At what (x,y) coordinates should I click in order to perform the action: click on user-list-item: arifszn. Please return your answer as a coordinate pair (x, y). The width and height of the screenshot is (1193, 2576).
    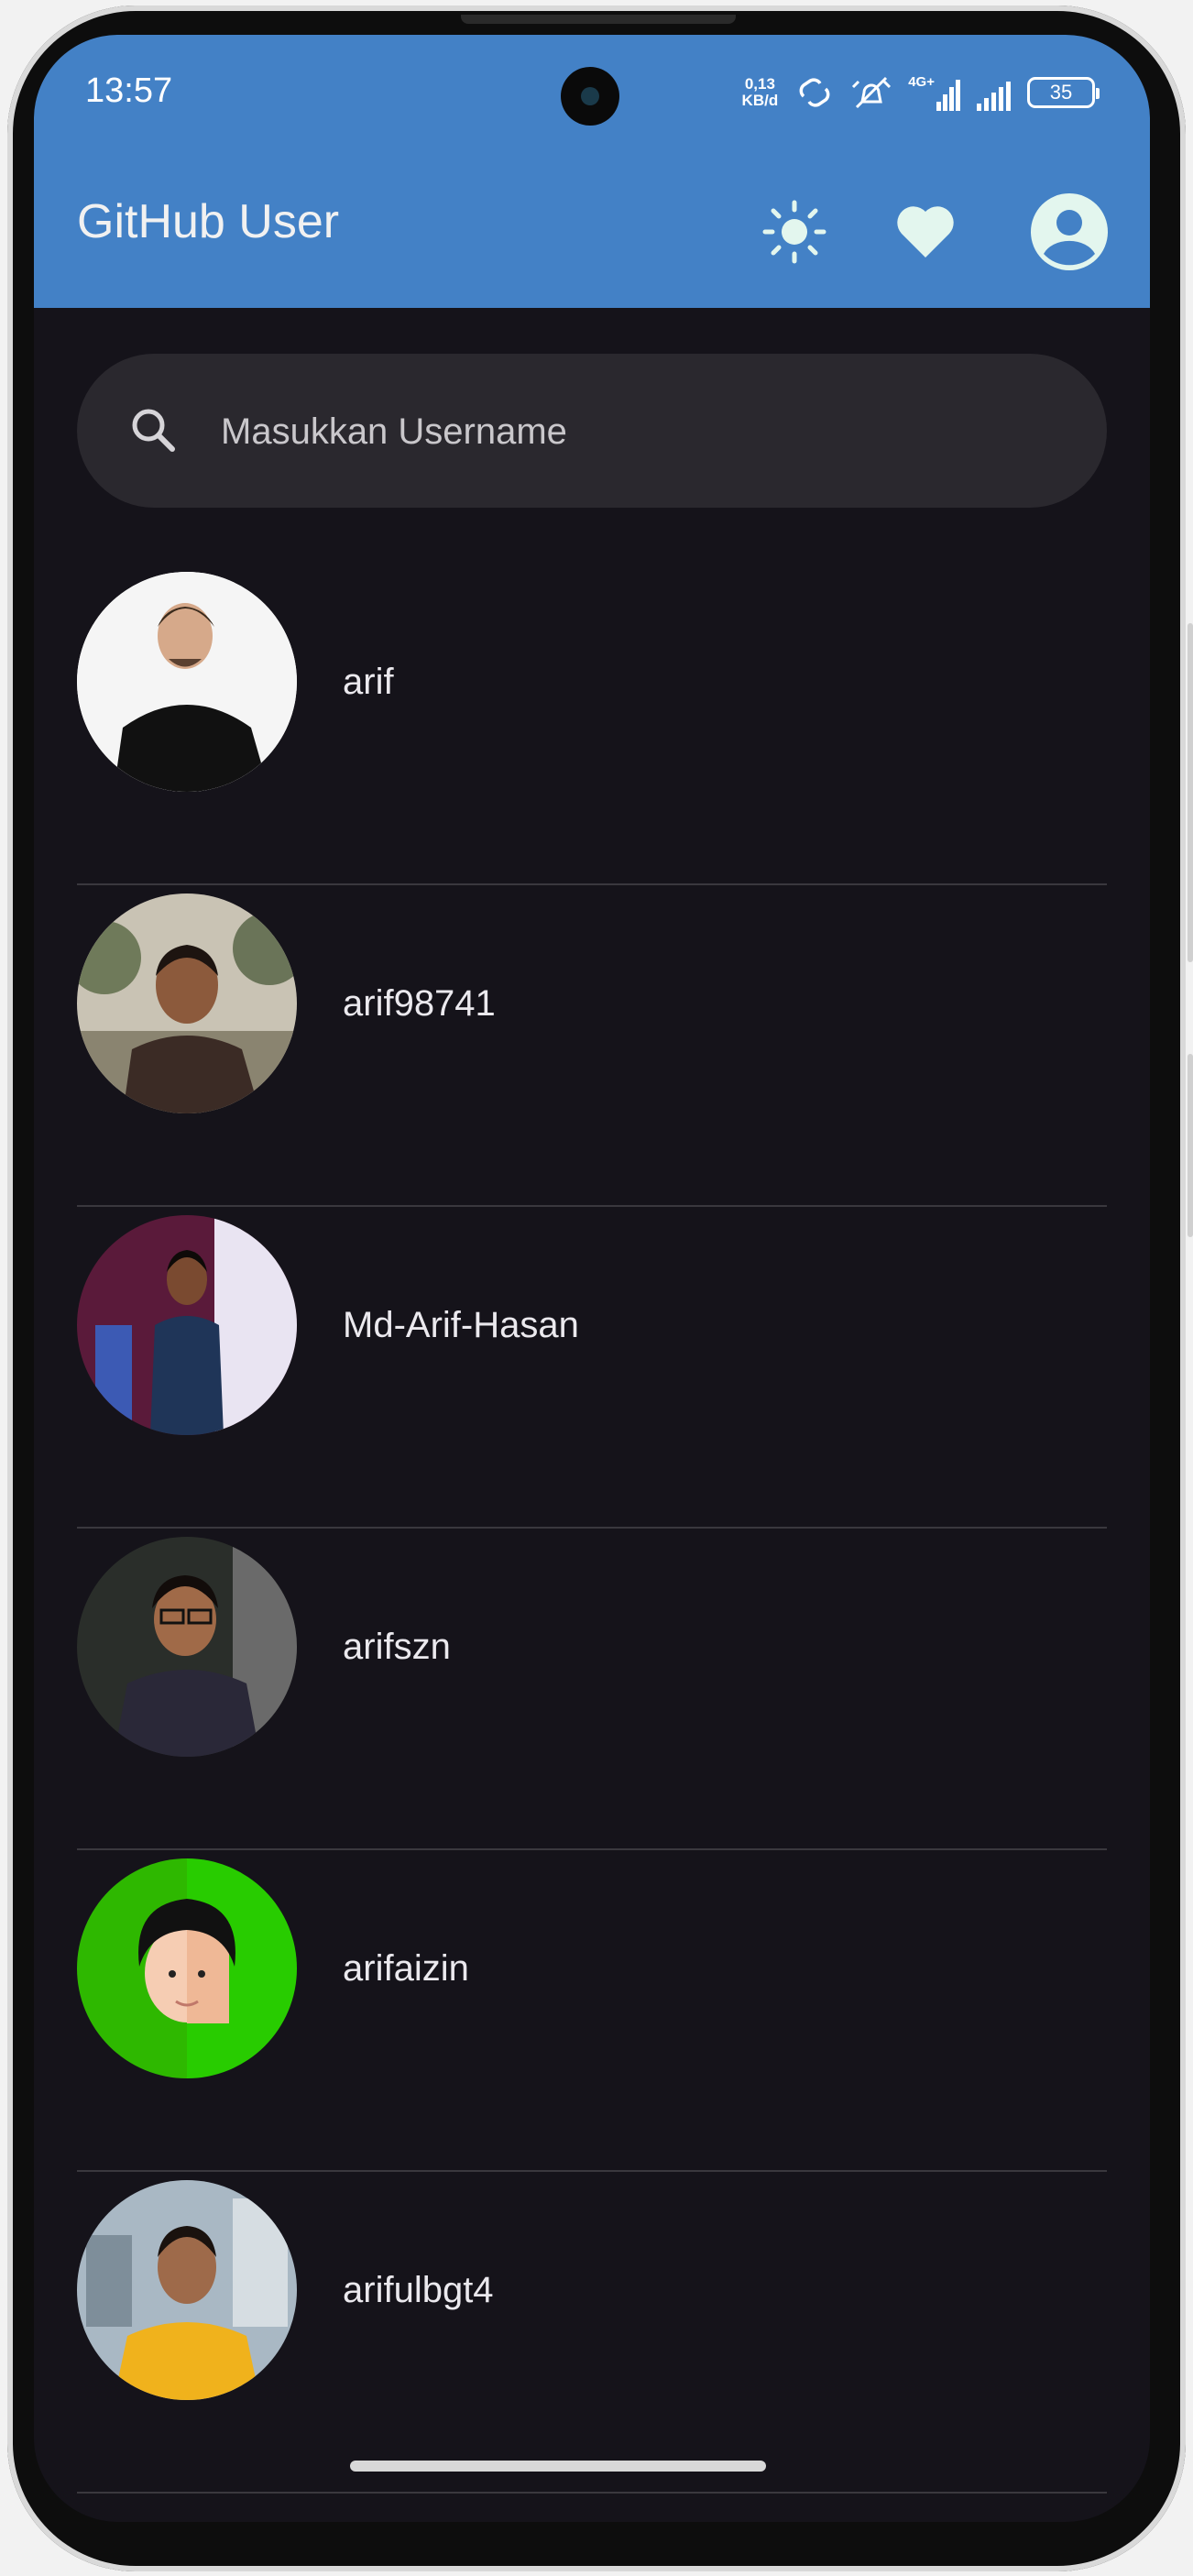
    Looking at the image, I should click on (592, 1697).